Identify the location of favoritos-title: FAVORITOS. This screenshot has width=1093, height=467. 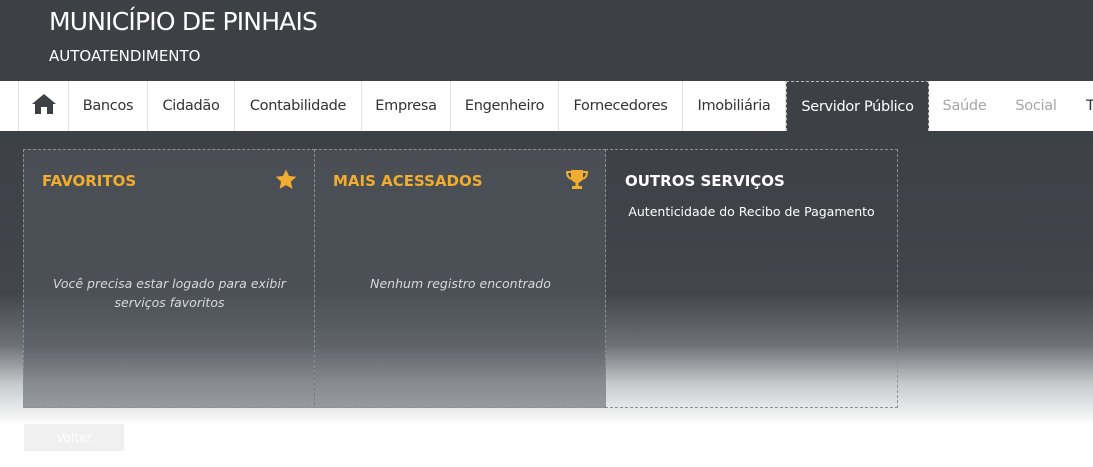
(89, 181).